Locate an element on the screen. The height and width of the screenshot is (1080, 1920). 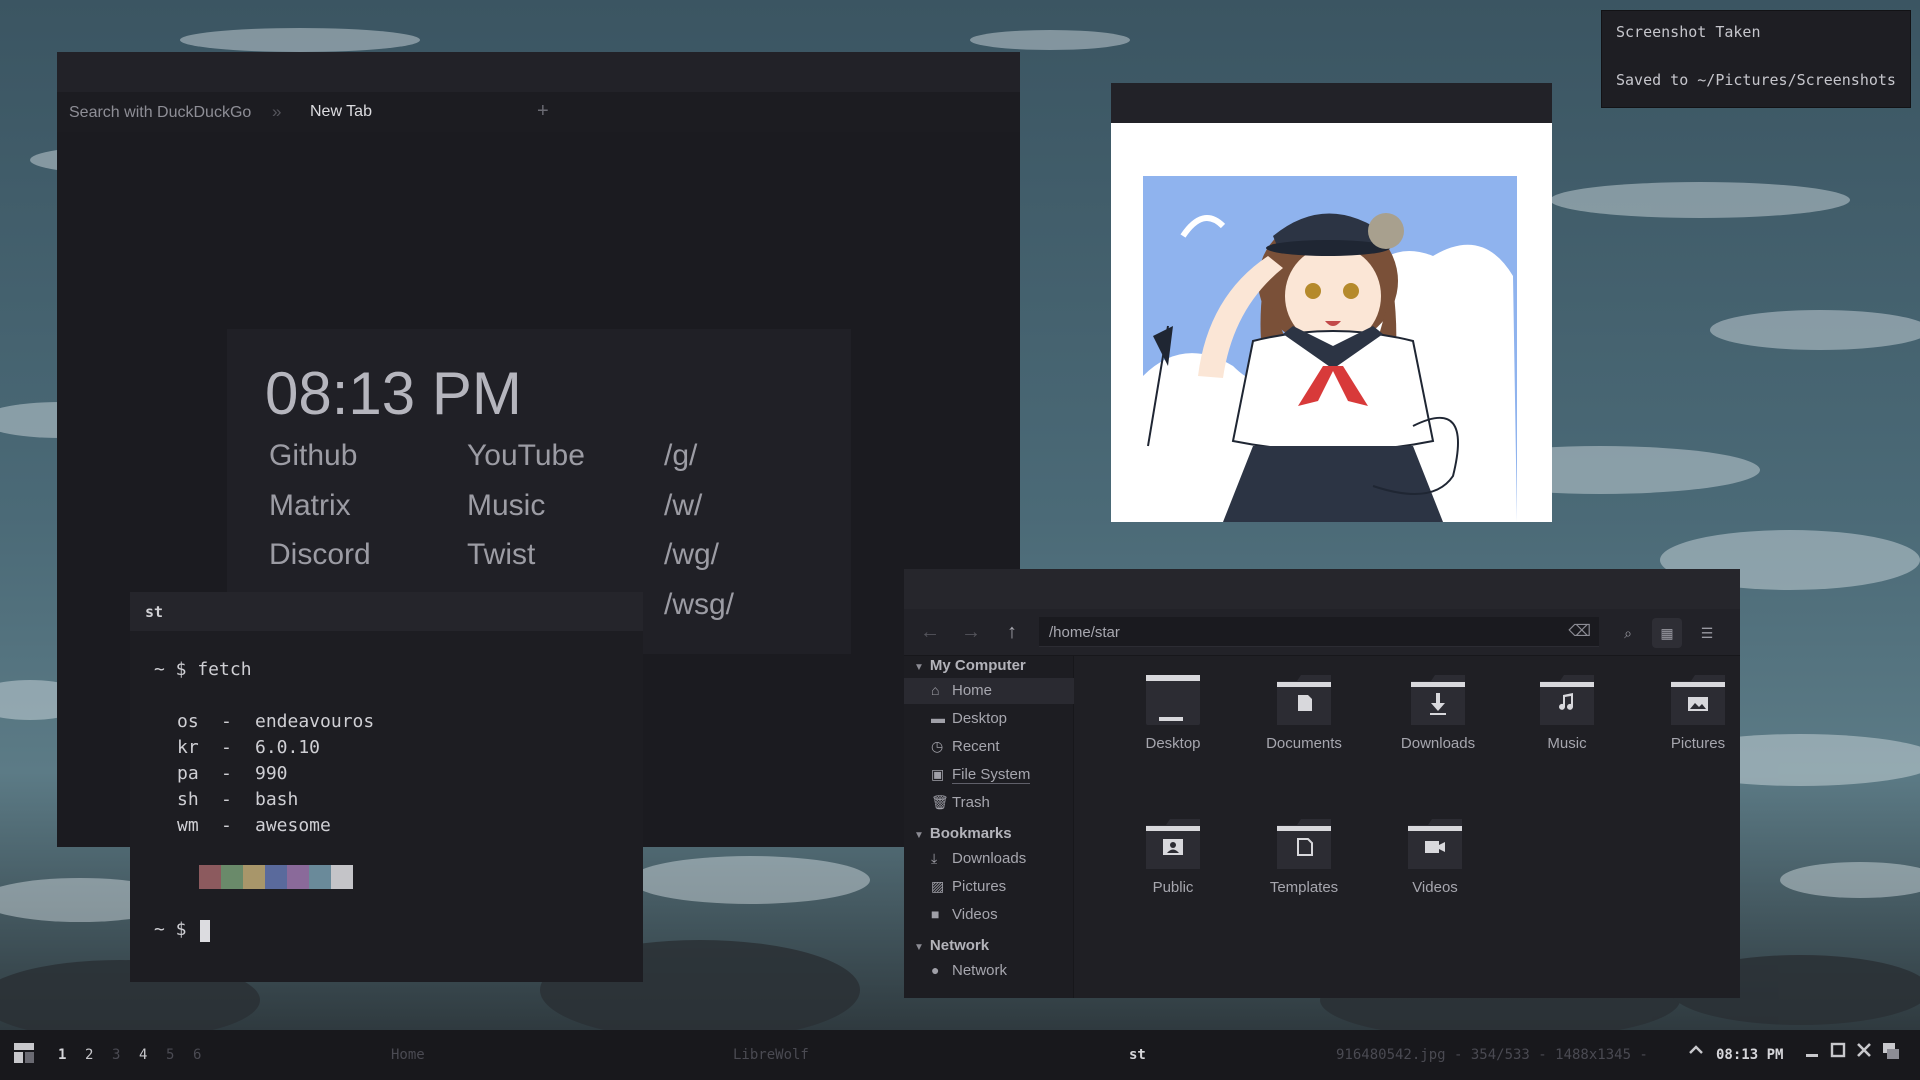
location-bar: /home/star ⌫ is located at coordinates (1319, 632).